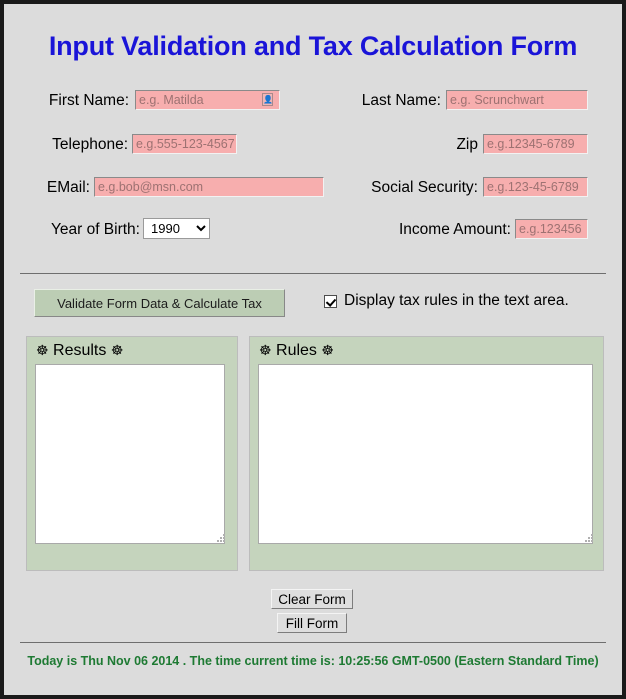 Image resolution: width=626 pixels, height=699 pixels. What do you see at coordinates (184, 144) in the screenshot?
I see `telephone-input` at bounding box center [184, 144].